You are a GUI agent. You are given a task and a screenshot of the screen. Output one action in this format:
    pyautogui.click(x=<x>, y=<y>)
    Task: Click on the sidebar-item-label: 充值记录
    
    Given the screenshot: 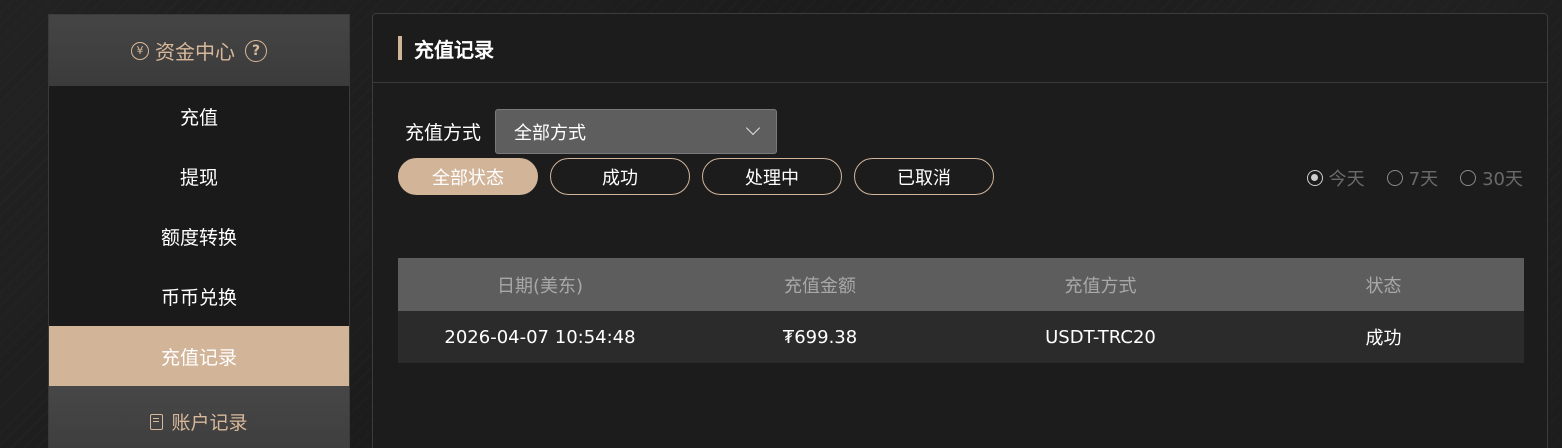 What is the action you would take?
    pyautogui.click(x=198, y=357)
    